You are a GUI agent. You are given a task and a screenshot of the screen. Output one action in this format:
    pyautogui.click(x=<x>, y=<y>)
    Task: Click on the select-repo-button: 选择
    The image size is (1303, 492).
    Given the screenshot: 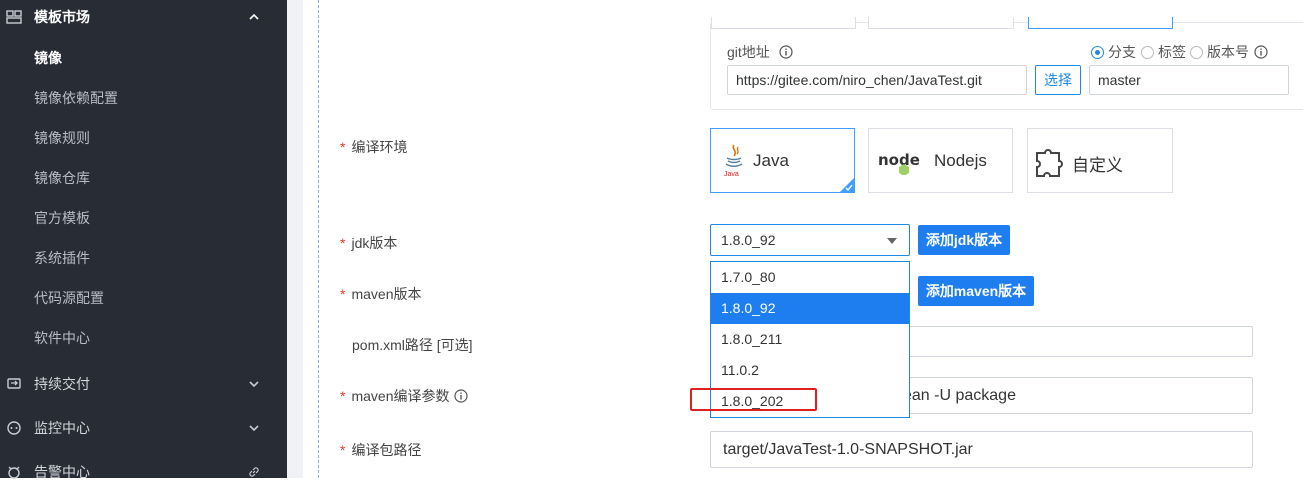 What is the action you would take?
    pyautogui.click(x=1058, y=80)
    